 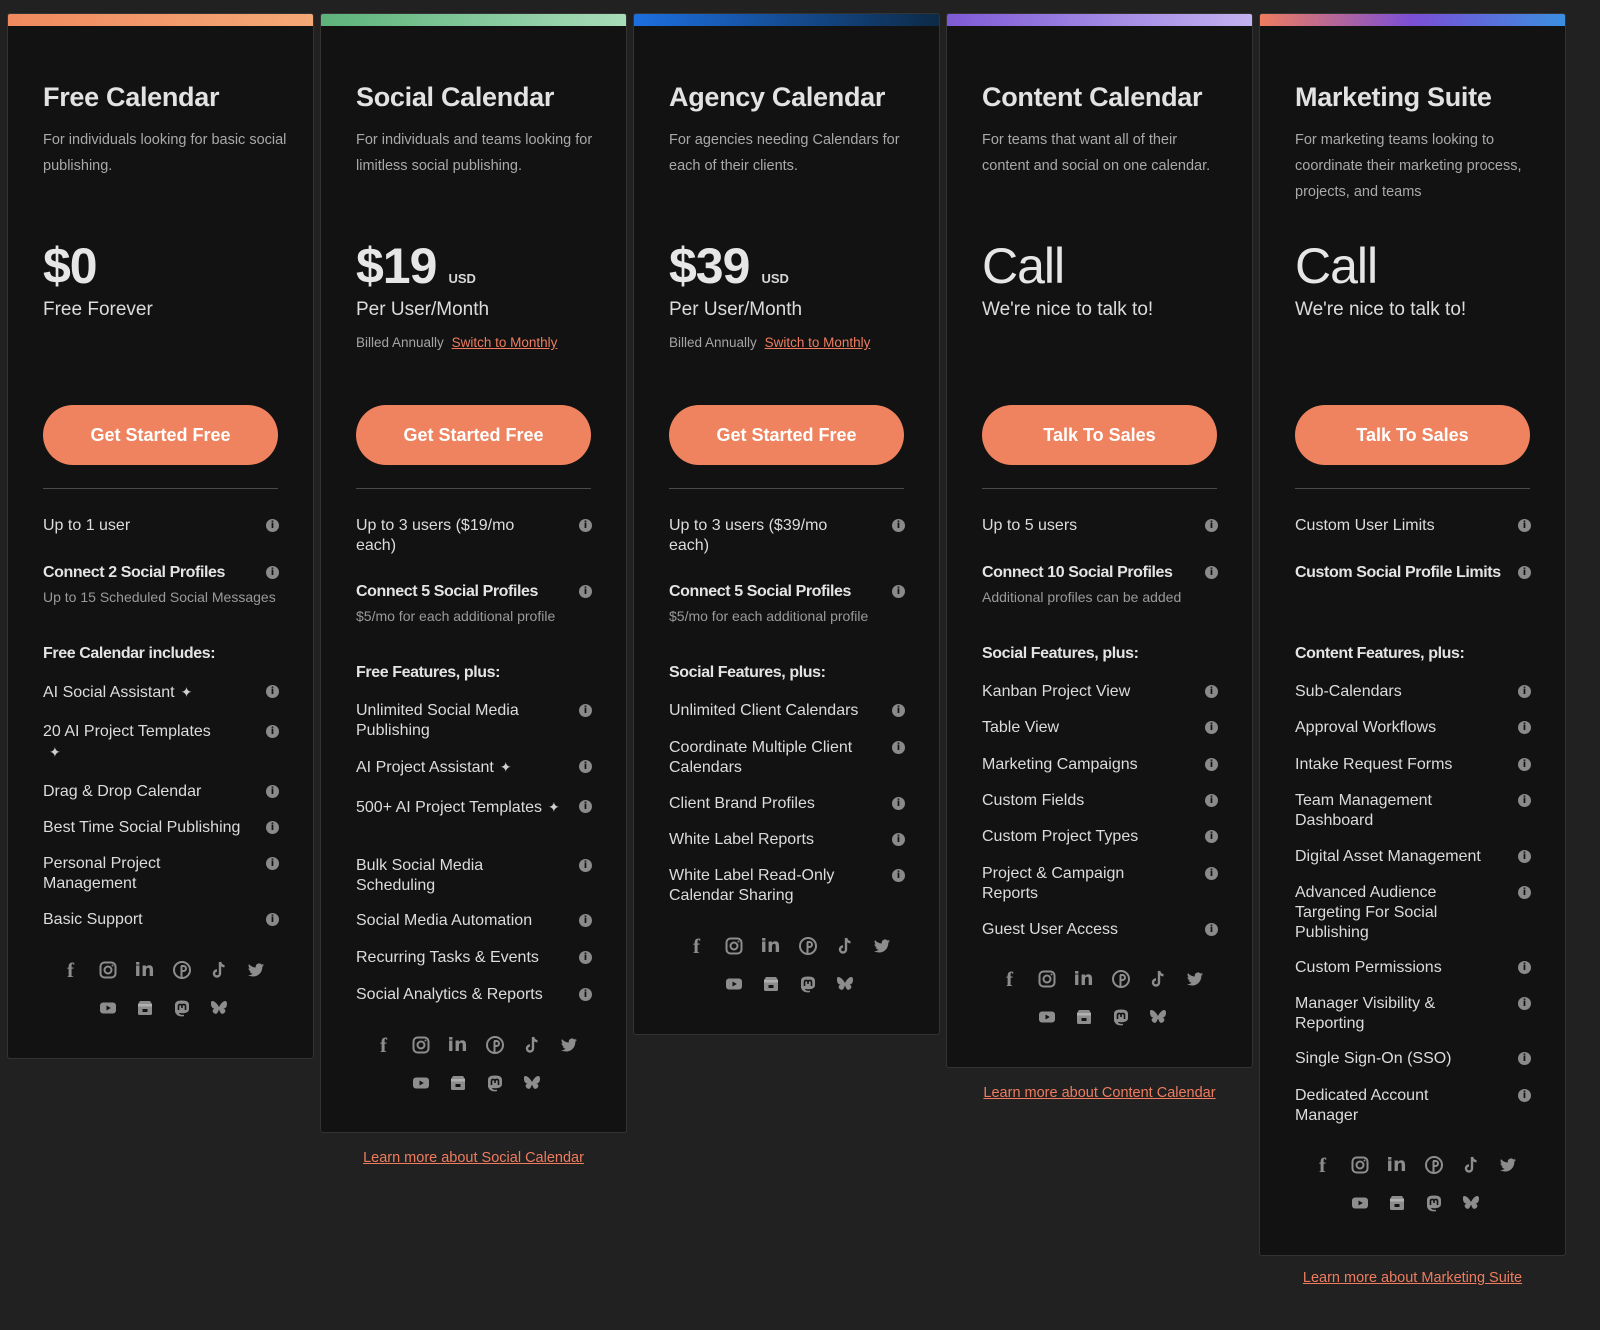 I want to click on feature-label: Connect 10 Social Profiles, so click(x=1077, y=572).